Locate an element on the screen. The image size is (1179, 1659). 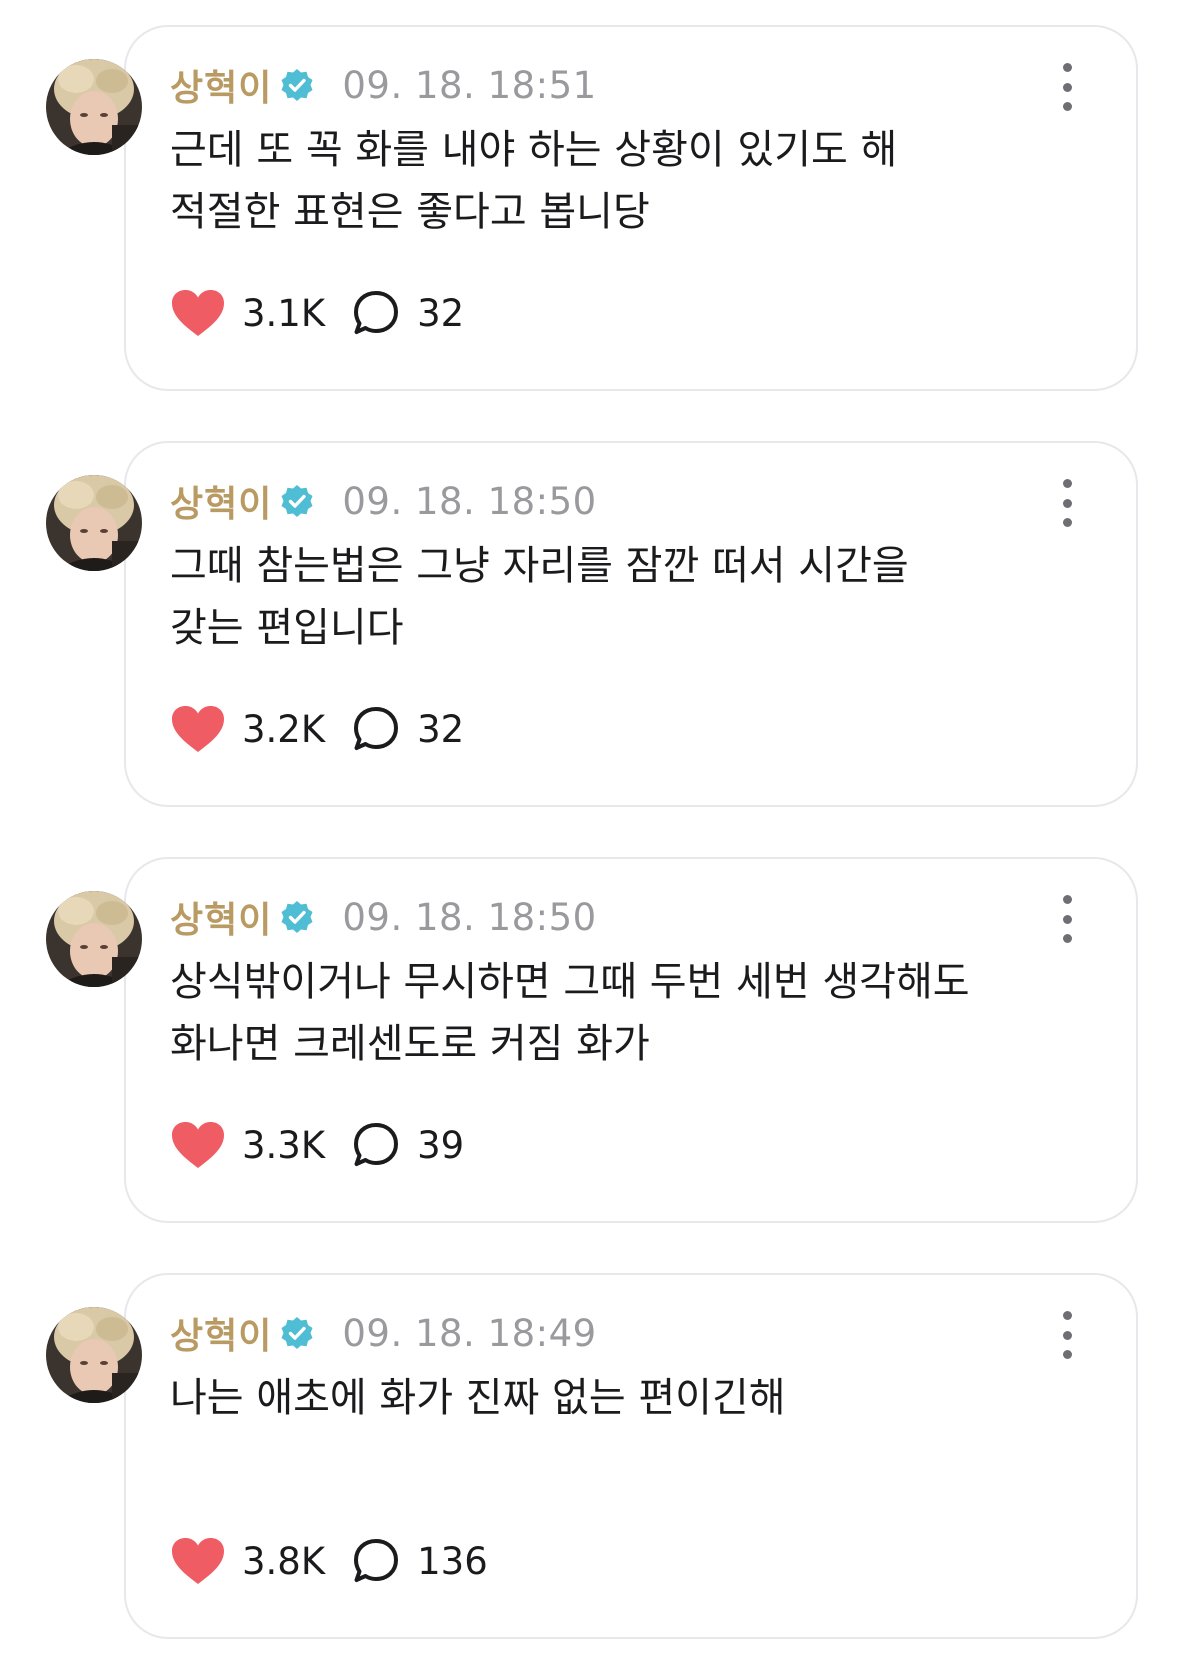
like-count: 3.1K is located at coordinates (284, 313).